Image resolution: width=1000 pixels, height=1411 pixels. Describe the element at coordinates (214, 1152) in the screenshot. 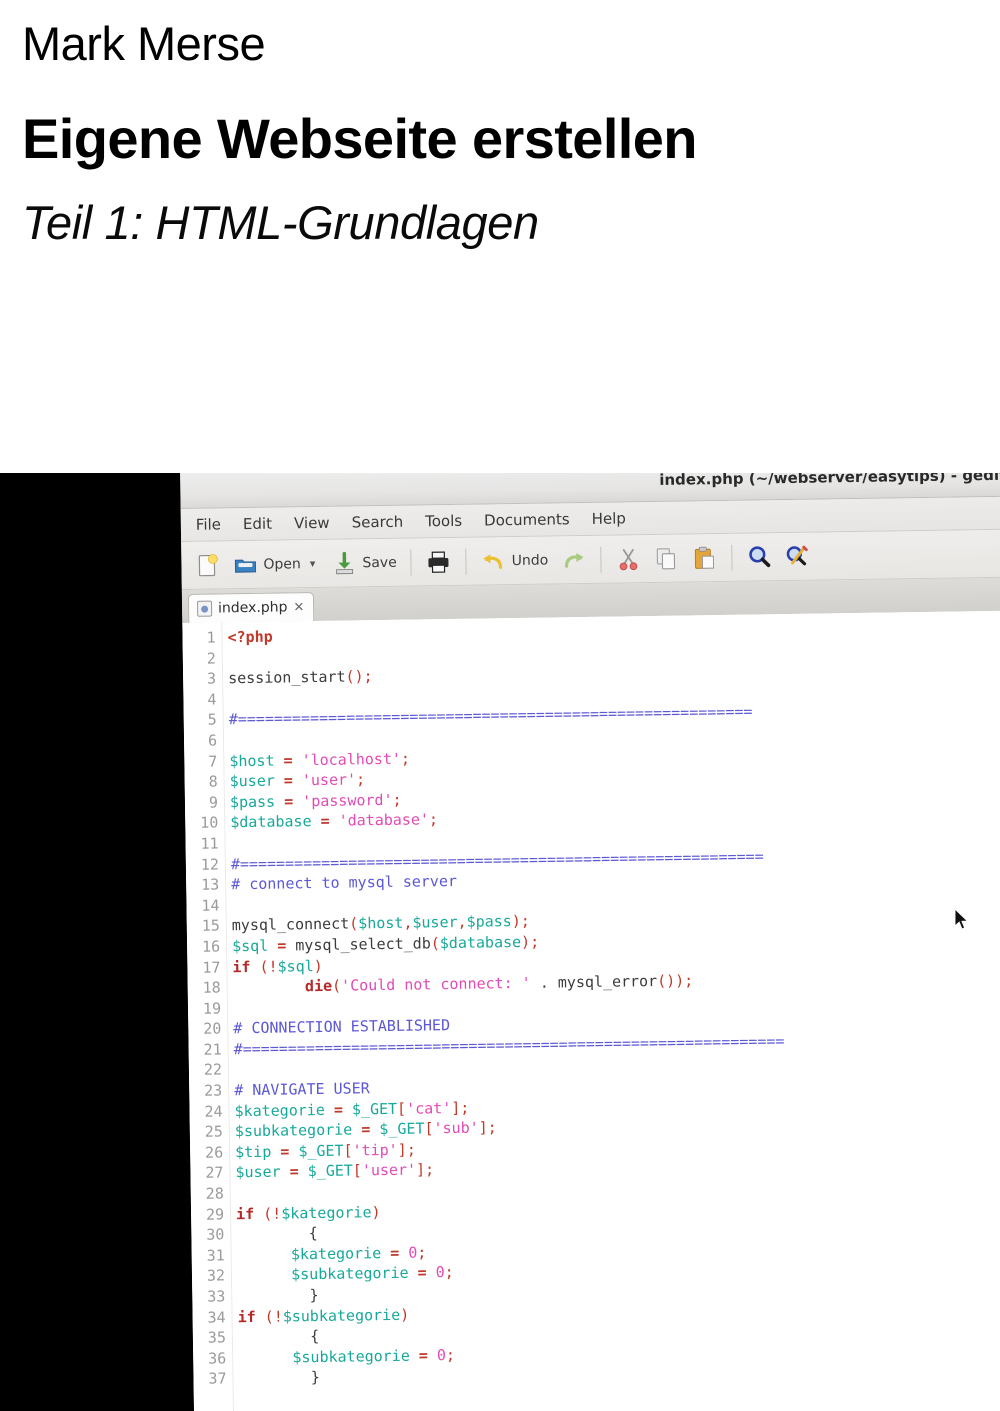

I see `line-number: 26` at that location.